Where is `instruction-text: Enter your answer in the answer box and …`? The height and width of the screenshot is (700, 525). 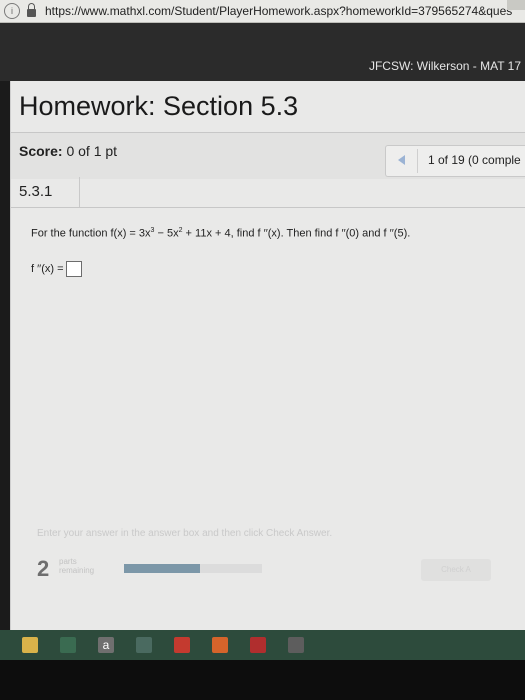 instruction-text: Enter your answer in the answer box and … is located at coordinates (185, 533).